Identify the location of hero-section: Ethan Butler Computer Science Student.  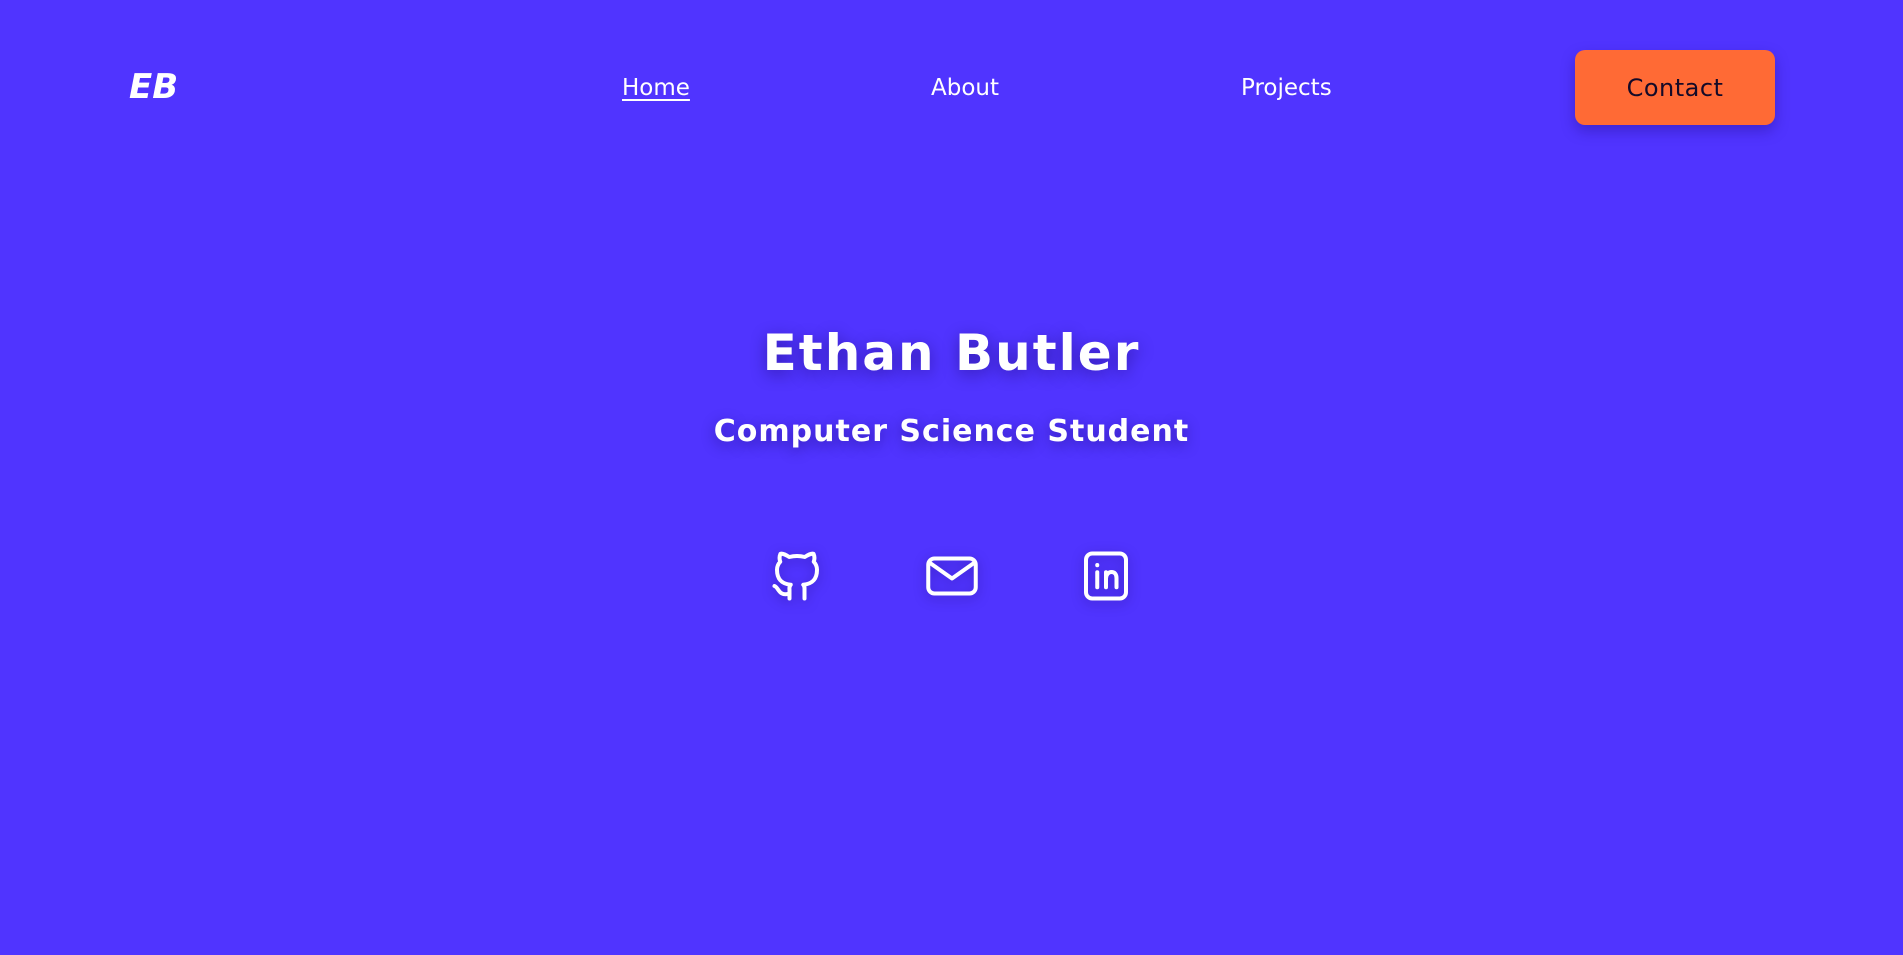
(951, 386).